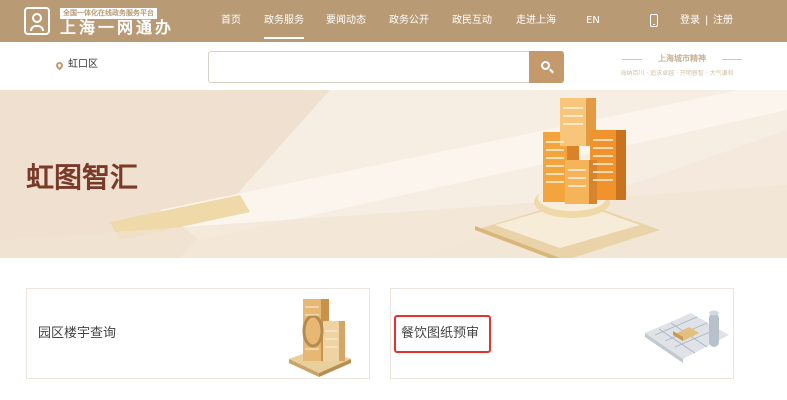 The height and width of the screenshot is (400, 787). Describe the element at coordinates (231, 21) in the screenshot. I see `nav-home: 首页` at that location.